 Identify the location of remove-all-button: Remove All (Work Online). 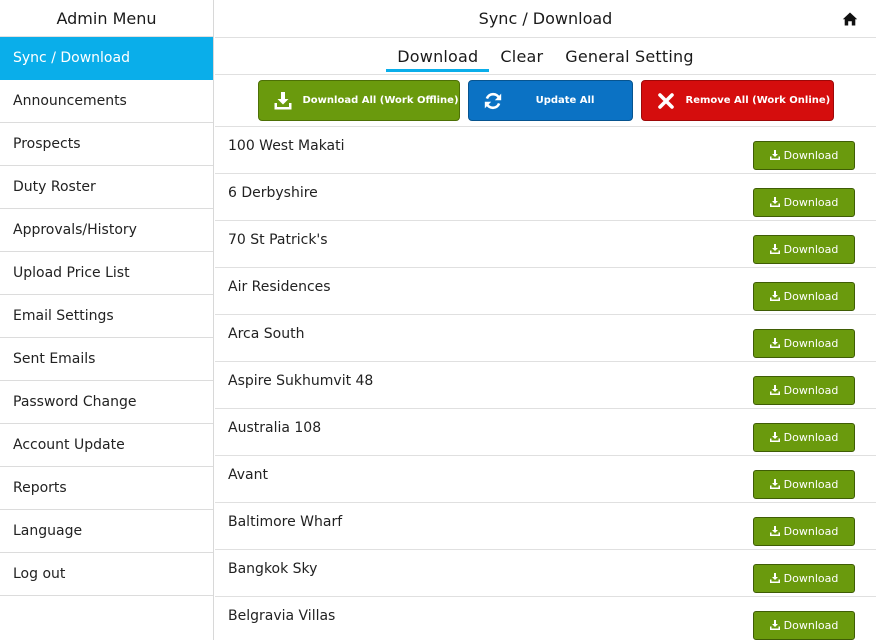
(737, 100).